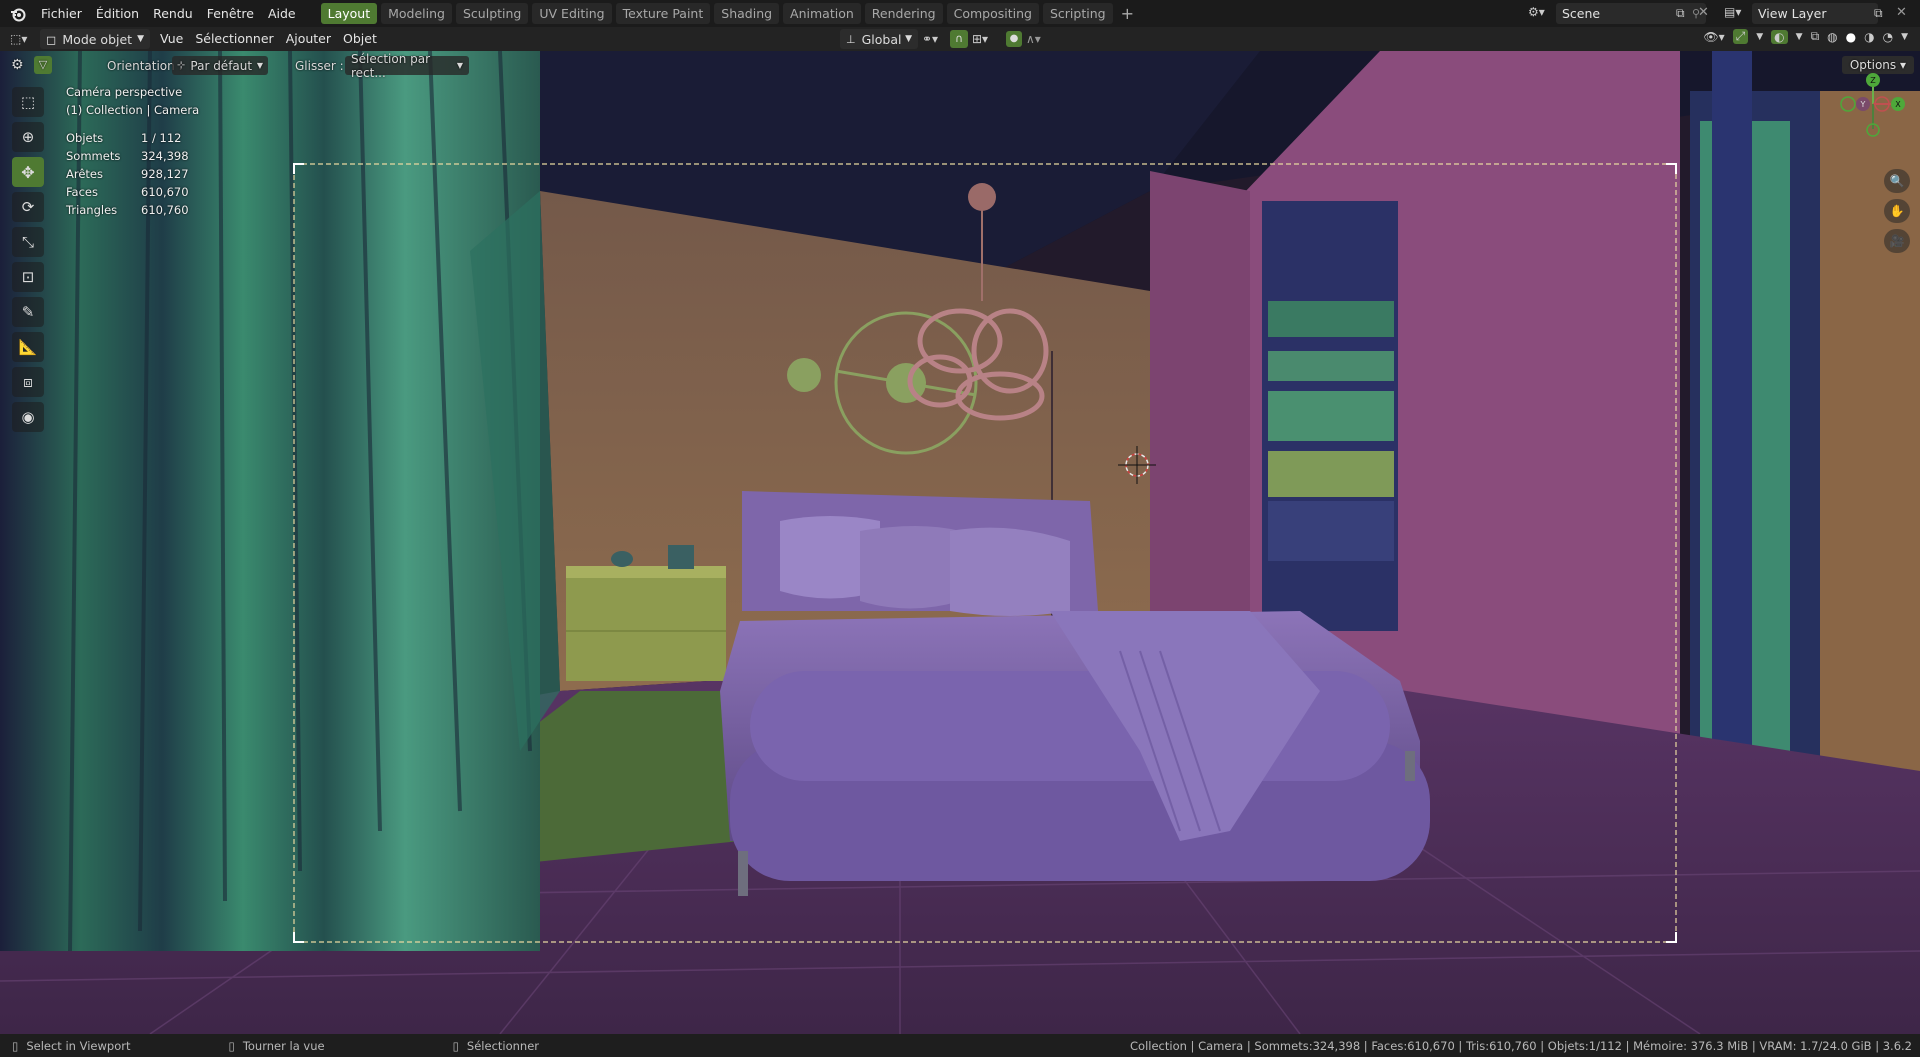 Image resolution: width=1920 pixels, height=1057 pixels. I want to click on scale-tool: ⤡, so click(28, 242).